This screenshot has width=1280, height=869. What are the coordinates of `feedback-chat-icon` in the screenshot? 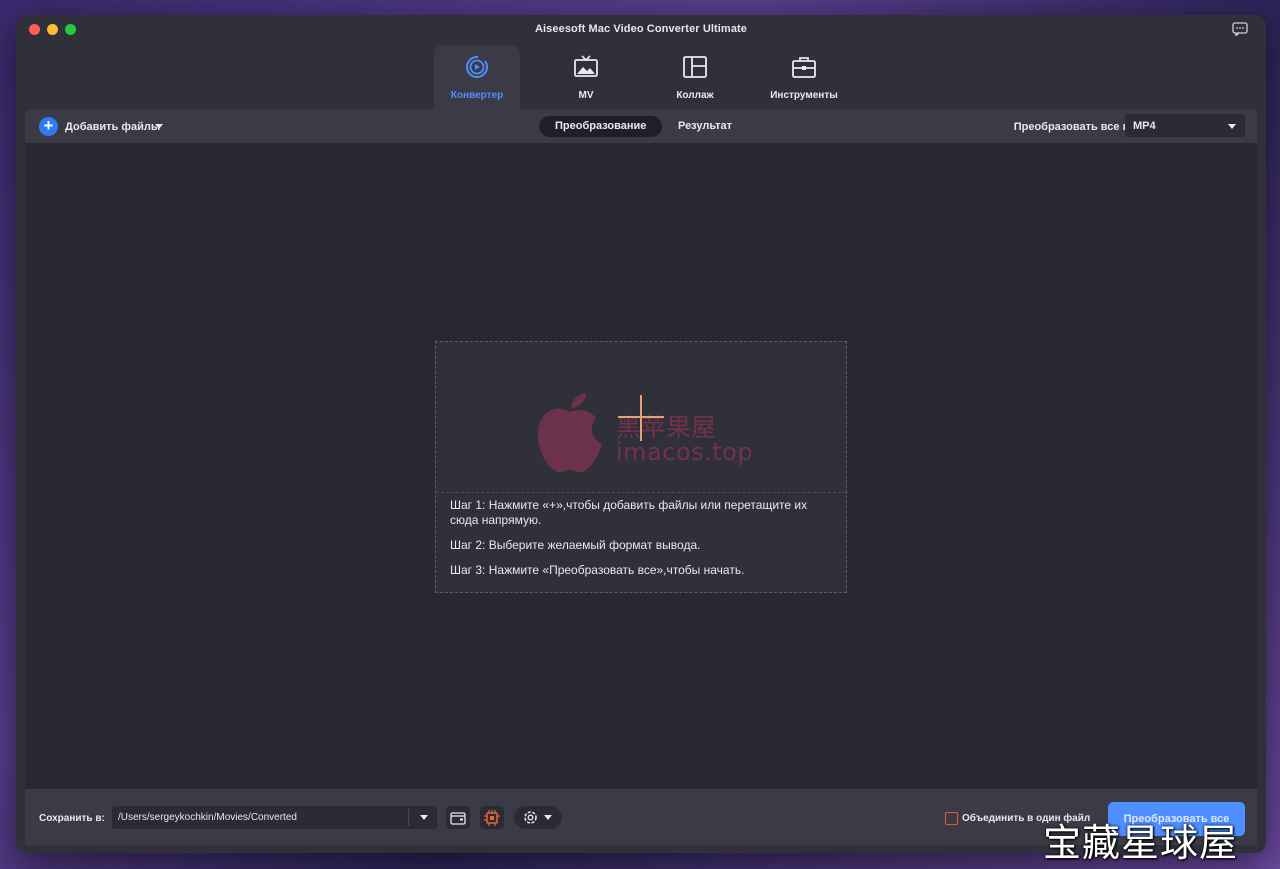 It's located at (1240, 29).